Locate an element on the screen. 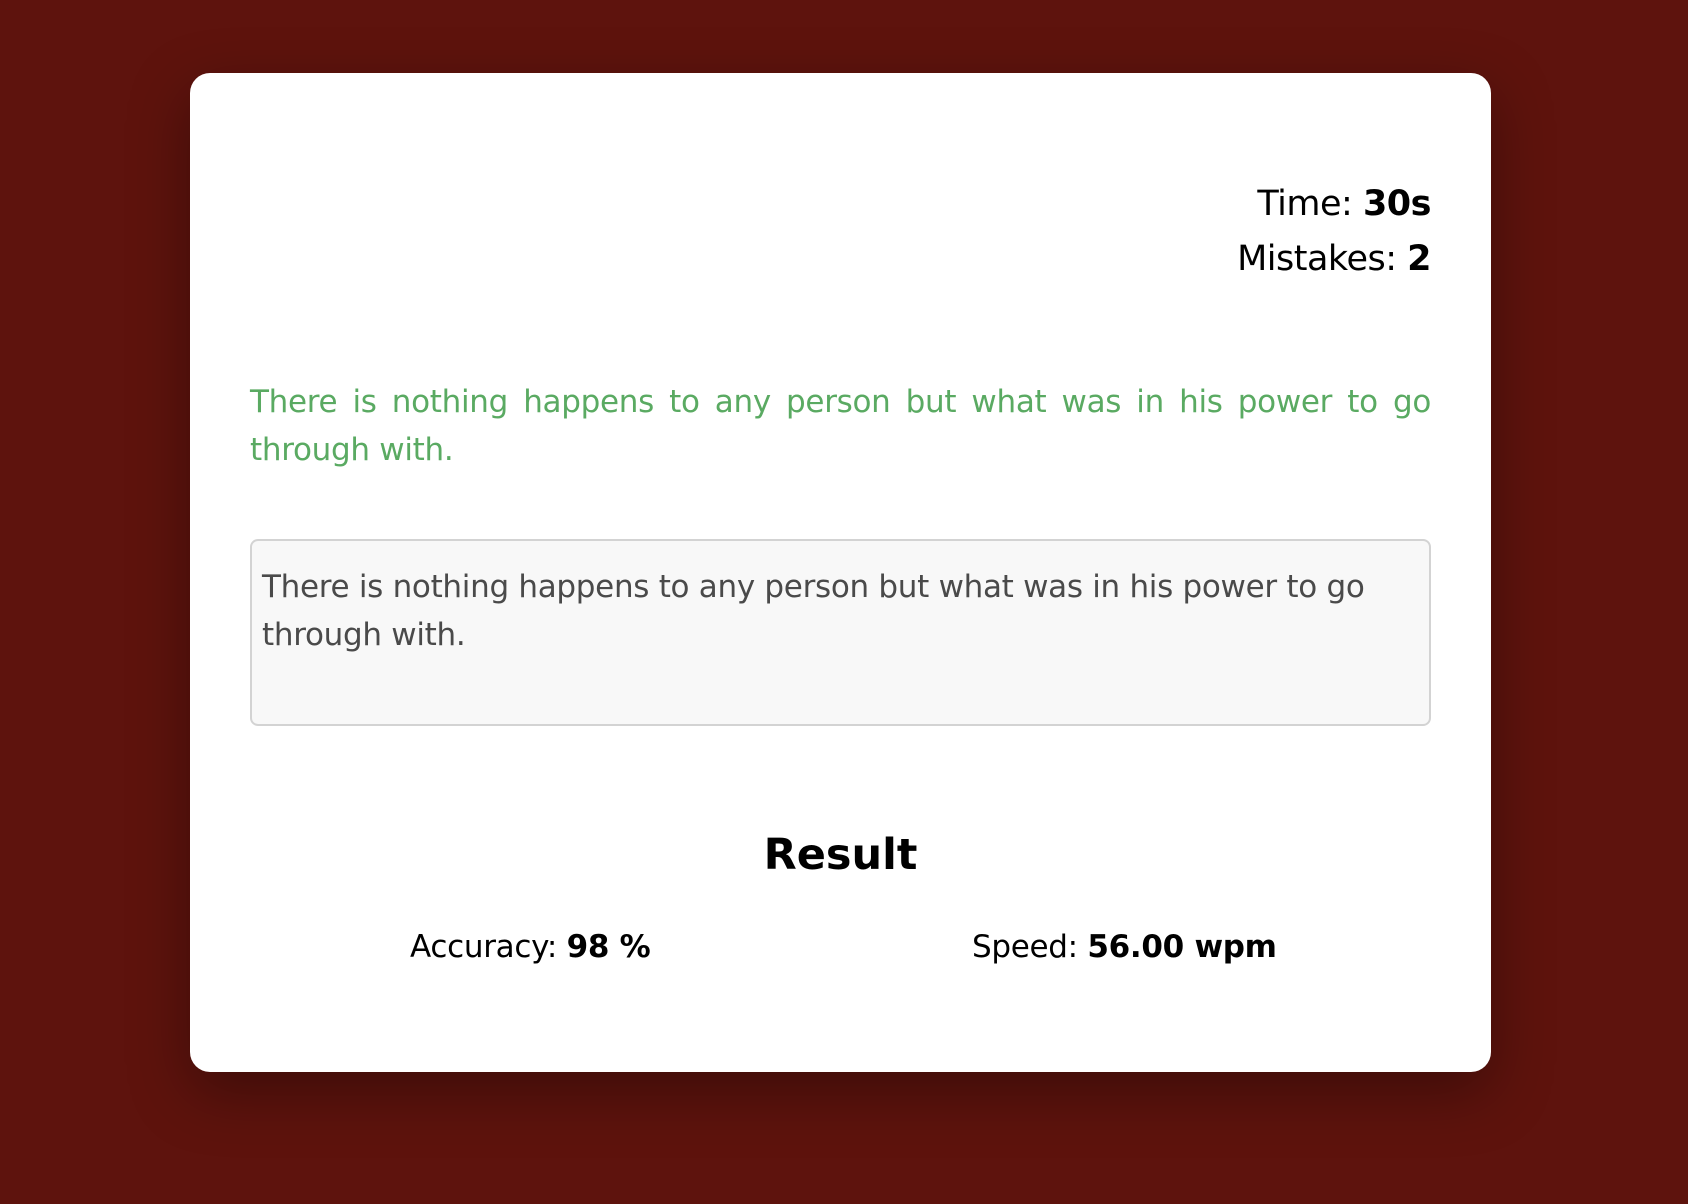 The image size is (1688, 1204). accuracy-label: Accuracy: is located at coordinates (488, 947).